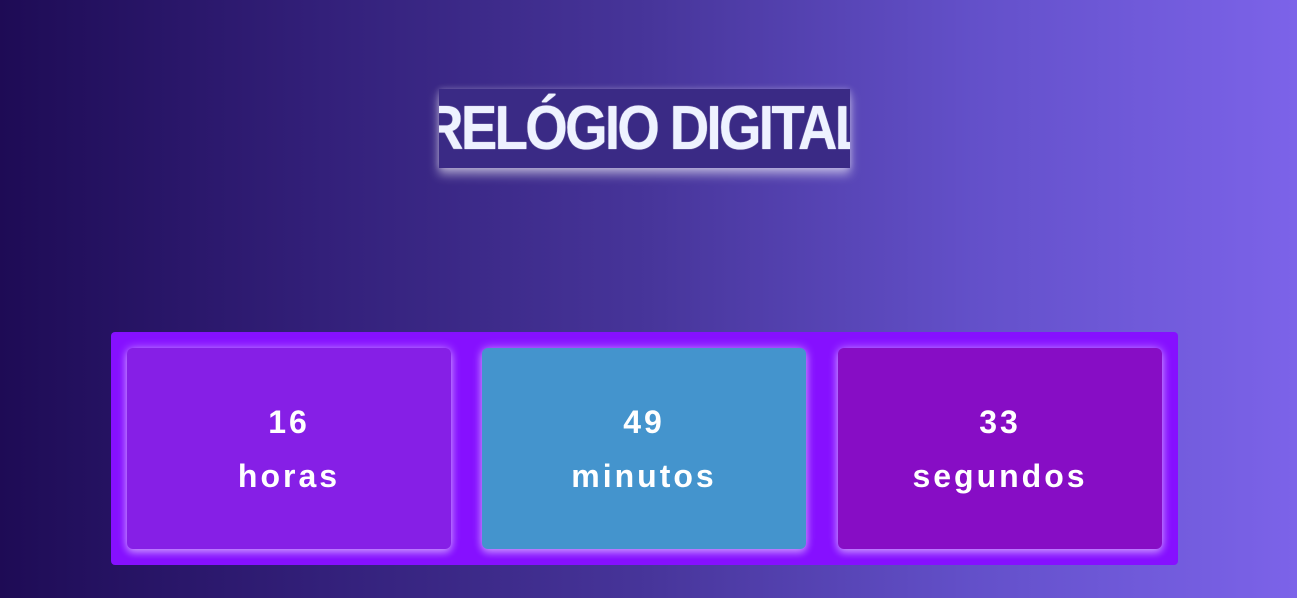 Image resolution: width=1297 pixels, height=598 pixels. Describe the element at coordinates (1000, 448) in the screenshot. I see `seconds-box: 33 segundos` at that location.